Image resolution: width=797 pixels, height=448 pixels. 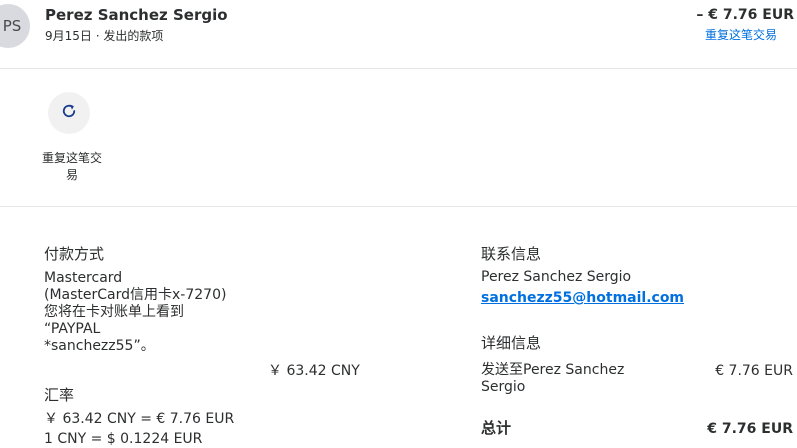 I want to click on payment-method-heading: 付款方式, so click(x=74, y=254).